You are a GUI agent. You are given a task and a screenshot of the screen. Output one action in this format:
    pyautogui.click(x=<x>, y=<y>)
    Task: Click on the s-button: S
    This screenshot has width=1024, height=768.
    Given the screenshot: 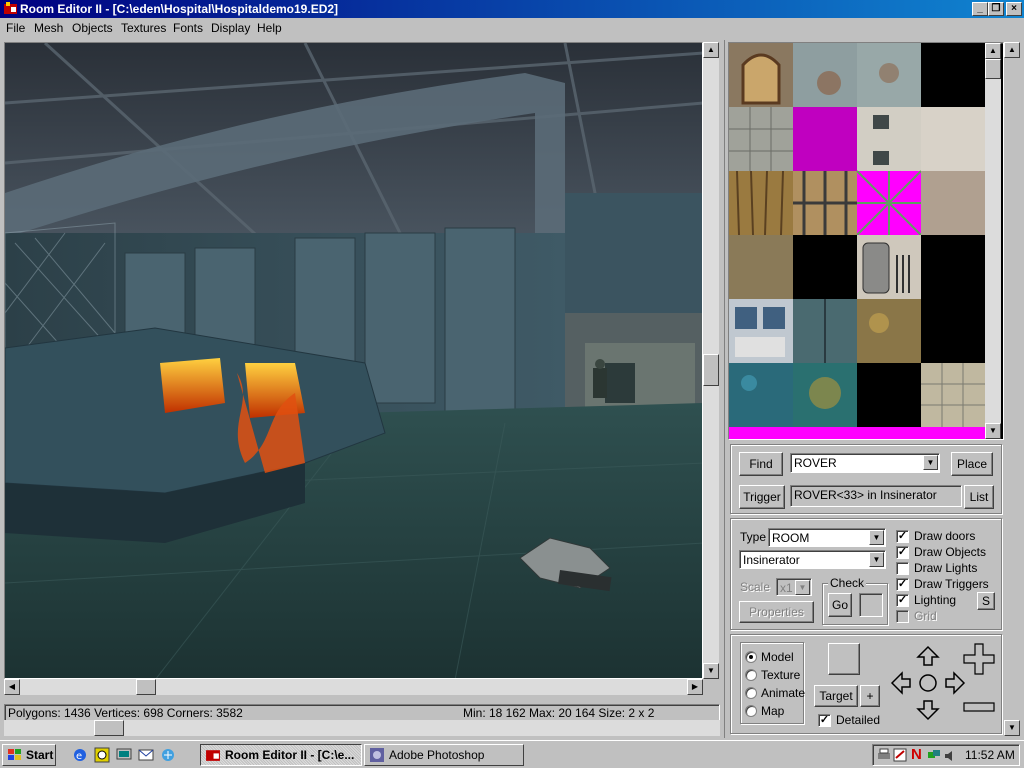 What is the action you would take?
    pyautogui.click(x=986, y=601)
    